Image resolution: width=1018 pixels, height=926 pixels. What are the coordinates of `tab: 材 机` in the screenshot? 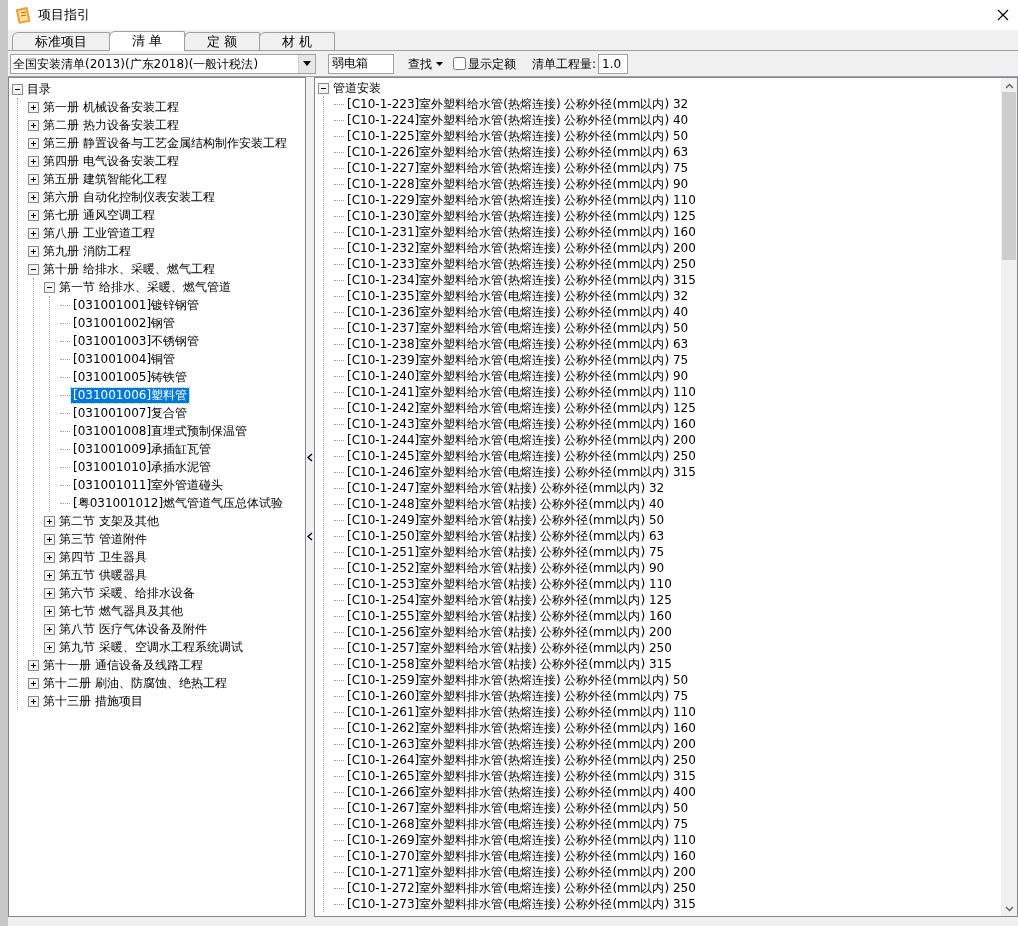 It's located at (297, 41).